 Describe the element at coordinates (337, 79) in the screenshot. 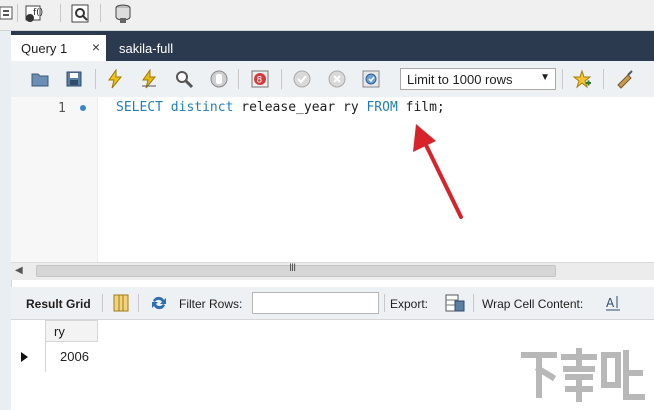

I see `rollback-icon` at that location.